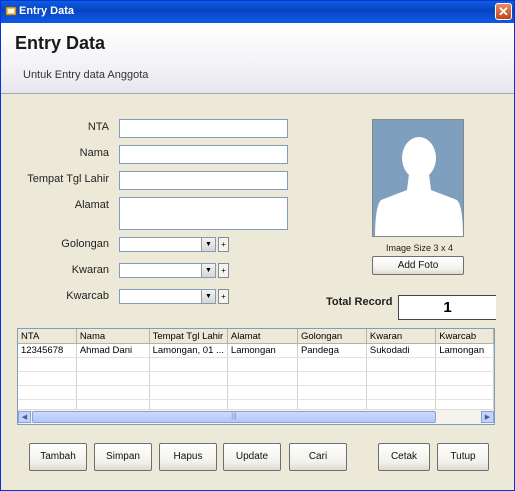 This screenshot has width=515, height=491. What do you see at coordinates (487, 417) in the screenshot?
I see `scroll-right-icon: ▶` at bounding box center [487, 417].